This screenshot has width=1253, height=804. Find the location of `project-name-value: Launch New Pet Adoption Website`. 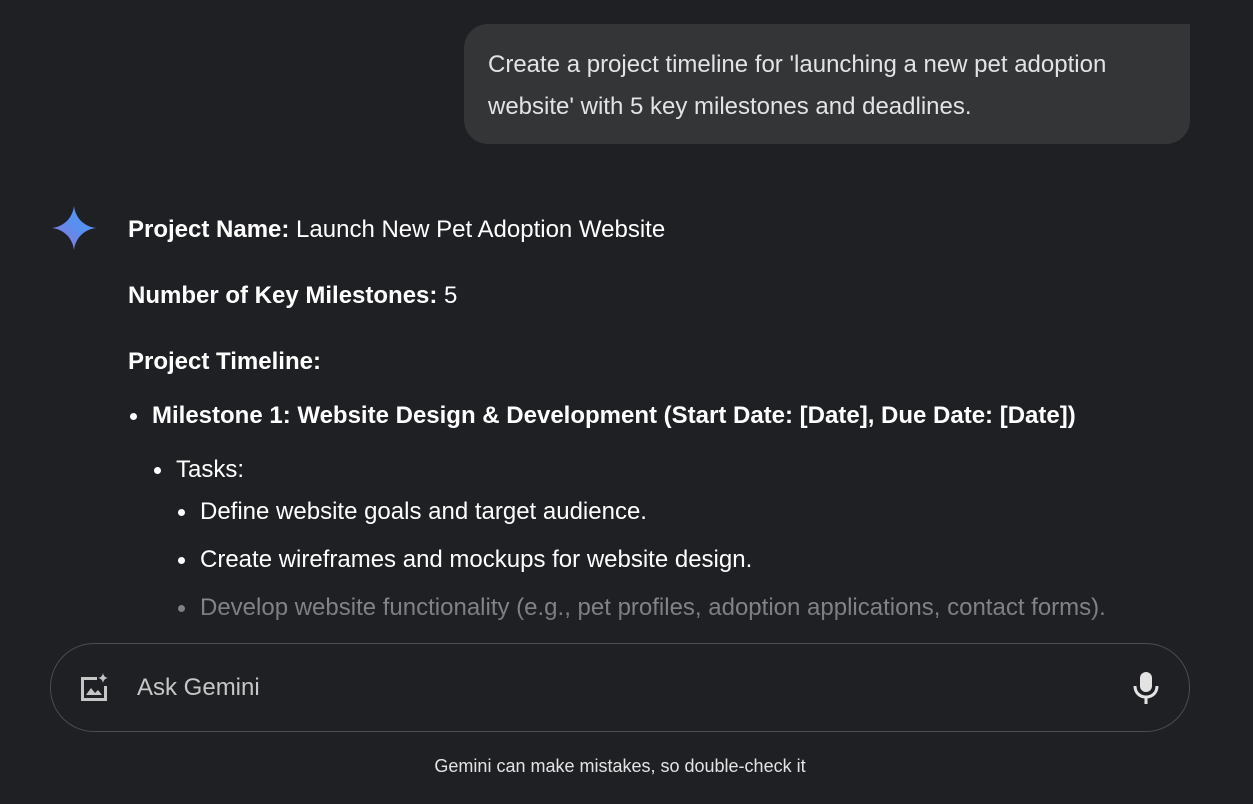

project-name-value: Launch New Pet Adoption Website is located at coordinates (477, 229).